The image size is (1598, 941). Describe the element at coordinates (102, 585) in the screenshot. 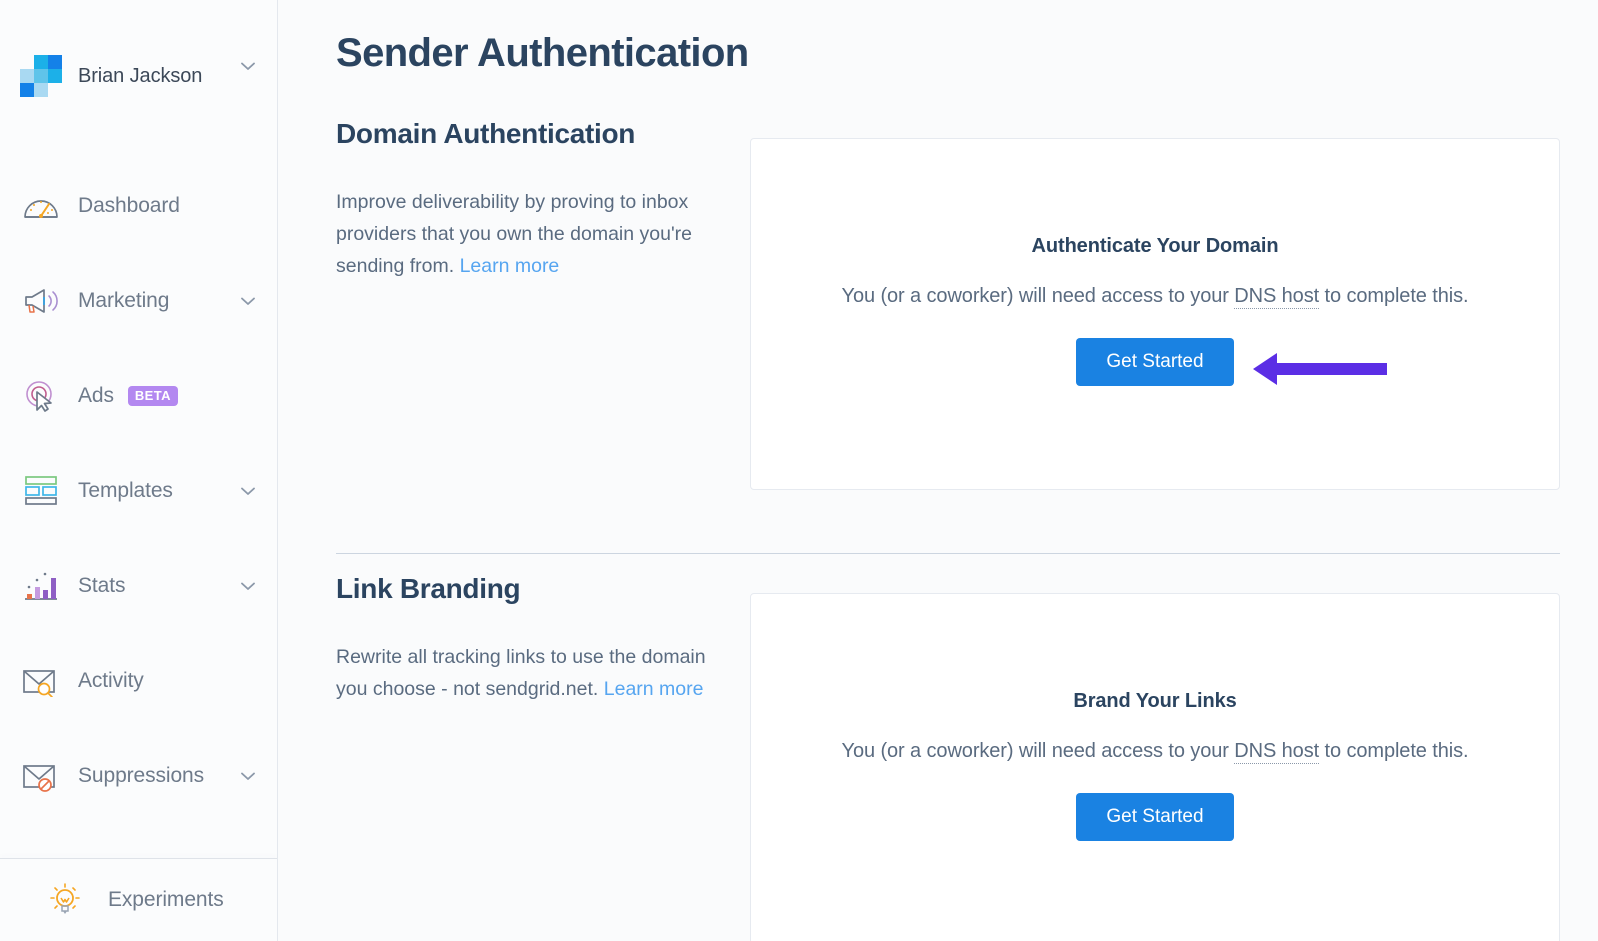

I see `sidebar-item-label: Stats` at that location.